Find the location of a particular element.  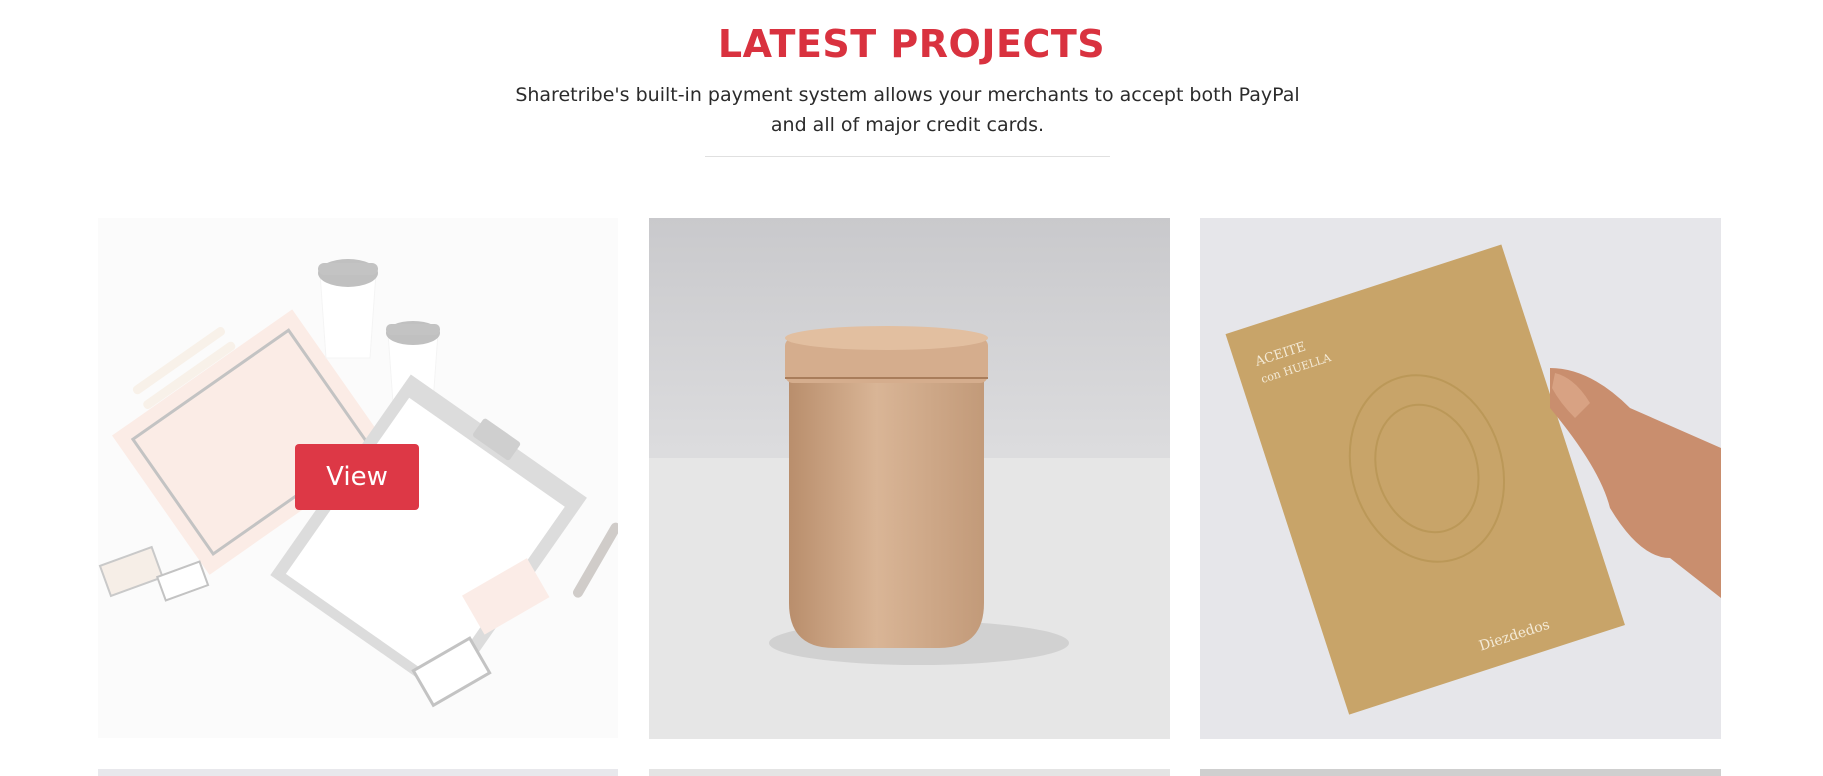

view-button: View is located at coordinates (357, 477).